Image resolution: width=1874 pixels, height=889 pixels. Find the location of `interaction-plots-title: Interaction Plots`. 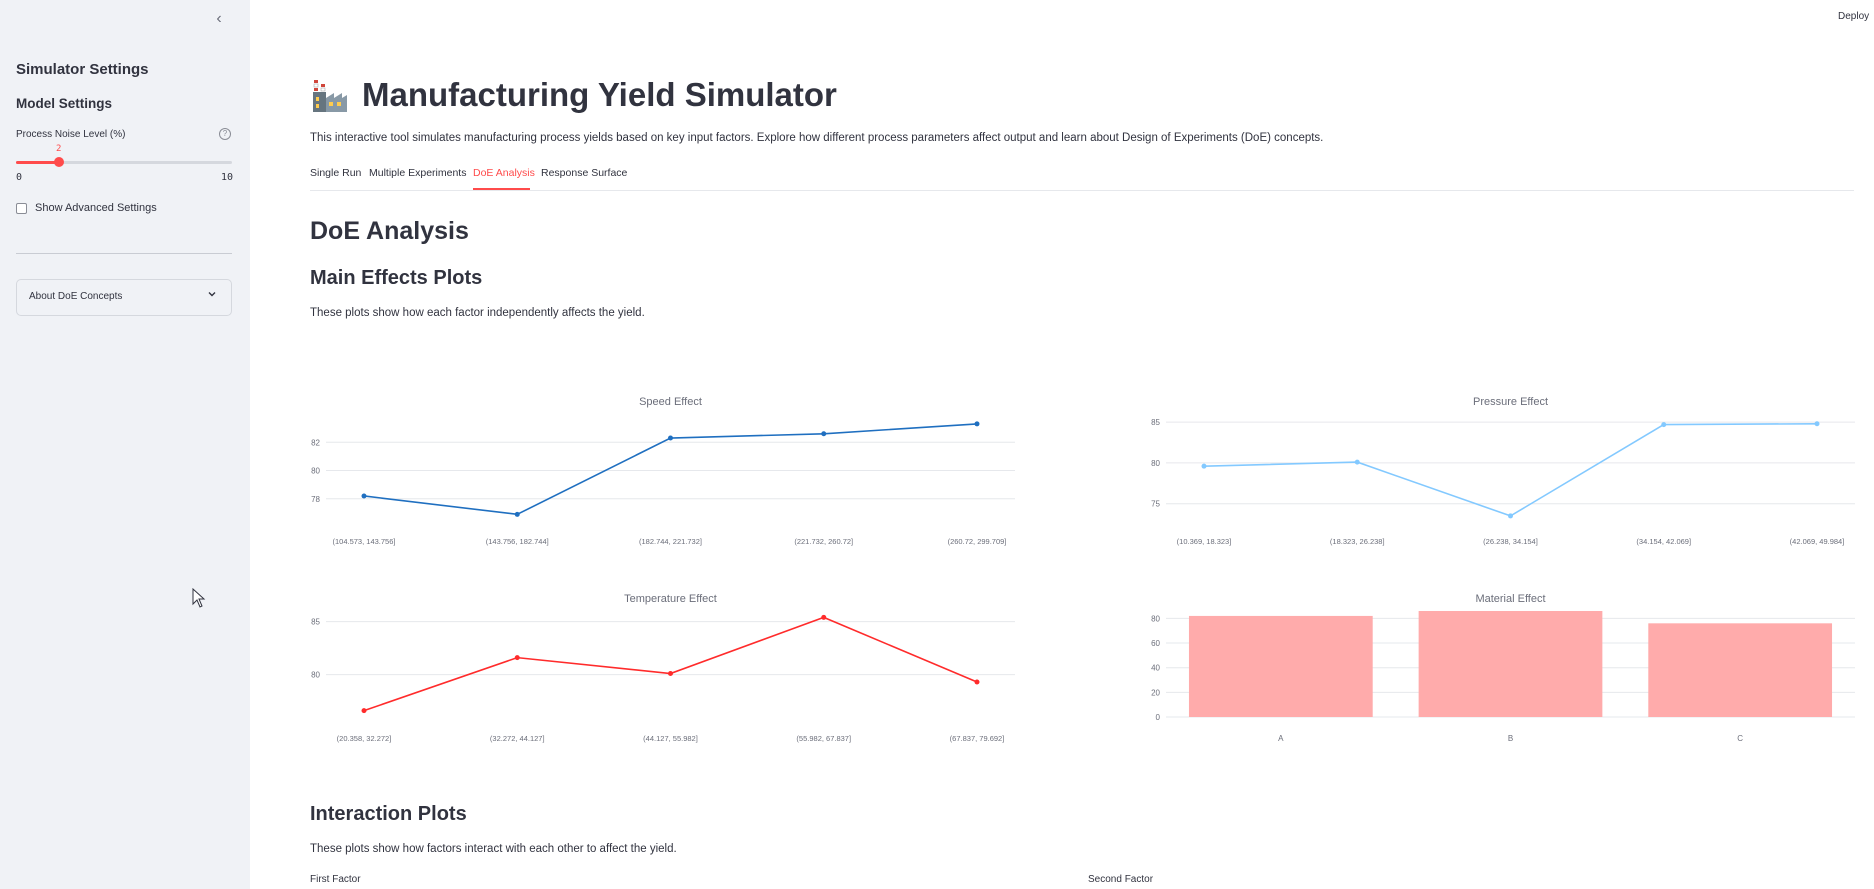

interaction-plots-title: Interaction Plots is located at coordinates (388, 814).